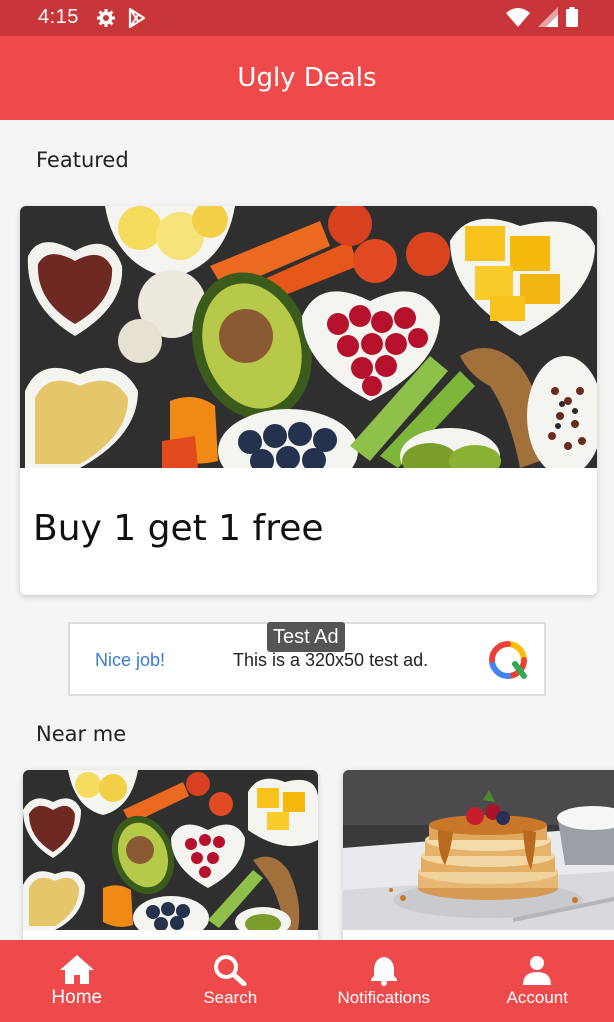  What do you see at coordinates (178, 528) in the screenshot?
I see `featured-deal-caption: Buy 1 get 1 free` at bounding box center [178, 528].